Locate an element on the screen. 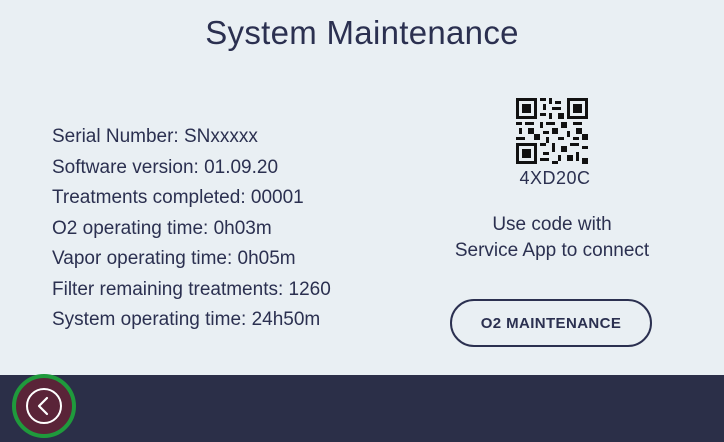 Image resolution: width=724 pixels, height=442 pixels. o2-maintenance-button: O2 MAINTENANCE is located at coordinates (551, 323).